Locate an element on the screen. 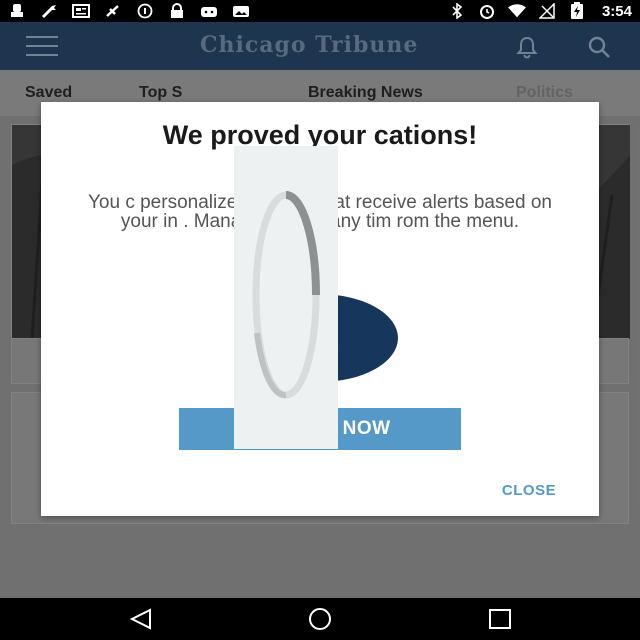  battery-charging-icon is located at coordinates (577, 10).